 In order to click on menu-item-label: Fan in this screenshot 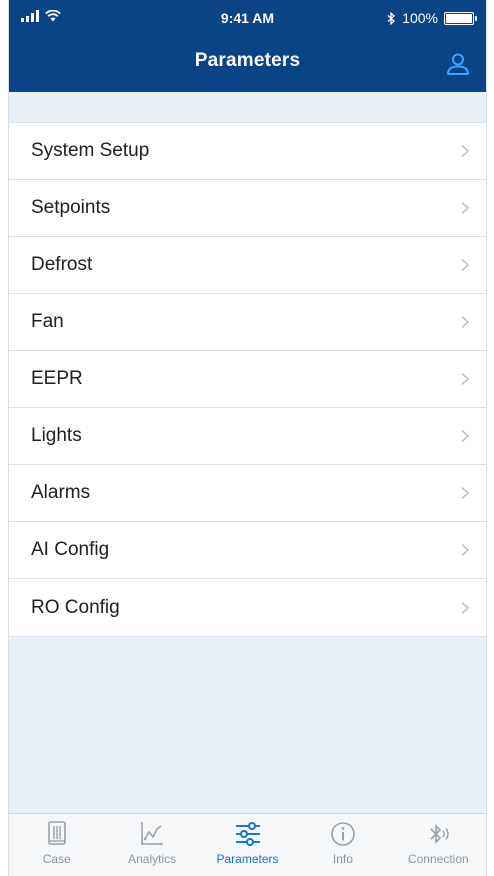, I will do `click(47, 321)`.